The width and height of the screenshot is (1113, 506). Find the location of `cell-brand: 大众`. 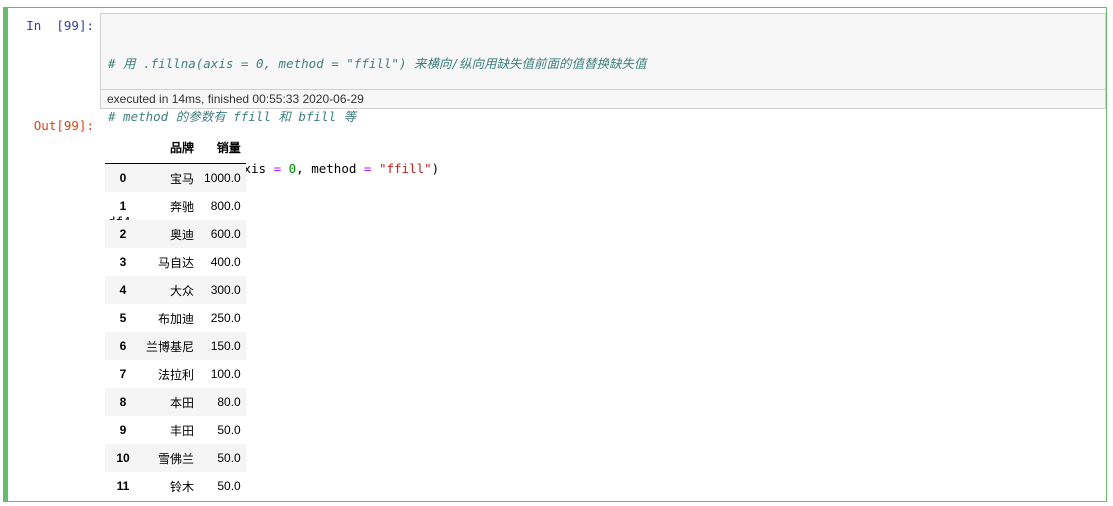

cell-brand: 大众 is located at coordinates (182, 290).